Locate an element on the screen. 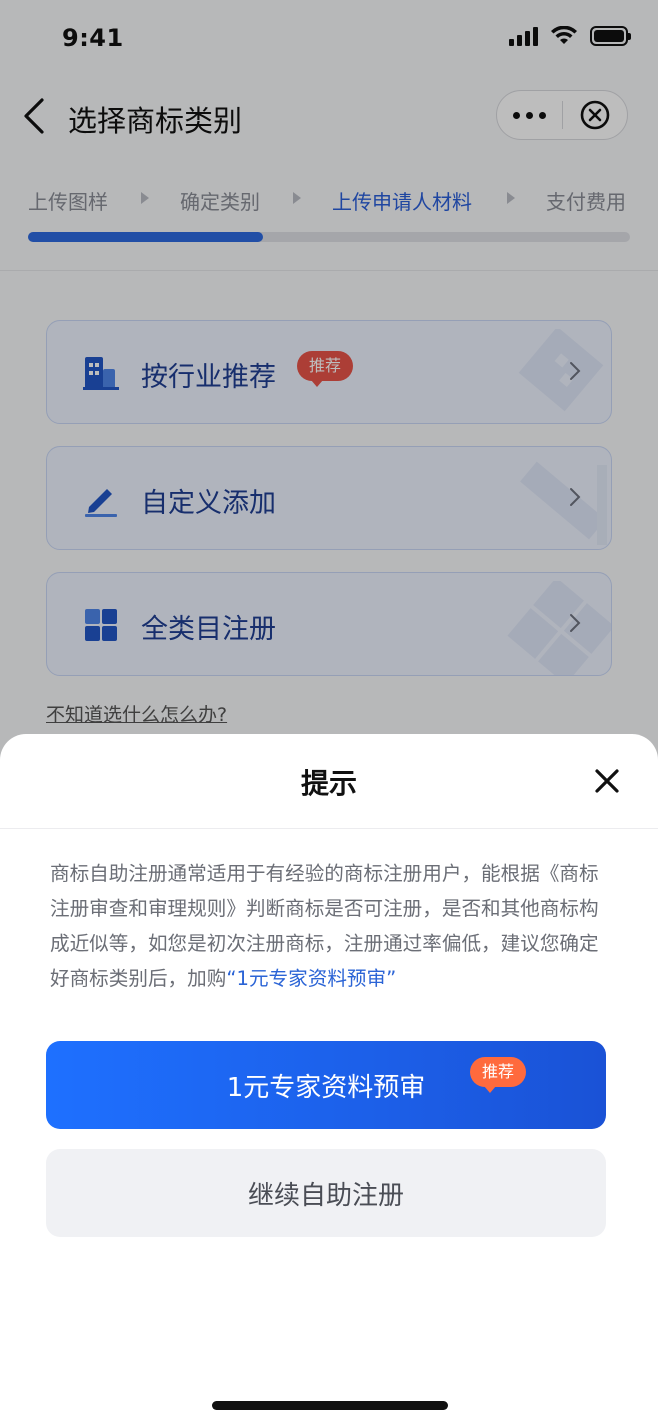 The width and height of the screenshot is (658, 1425). expert-review-label: 1元专家资料预审 is located at coordinates (326, 1087).